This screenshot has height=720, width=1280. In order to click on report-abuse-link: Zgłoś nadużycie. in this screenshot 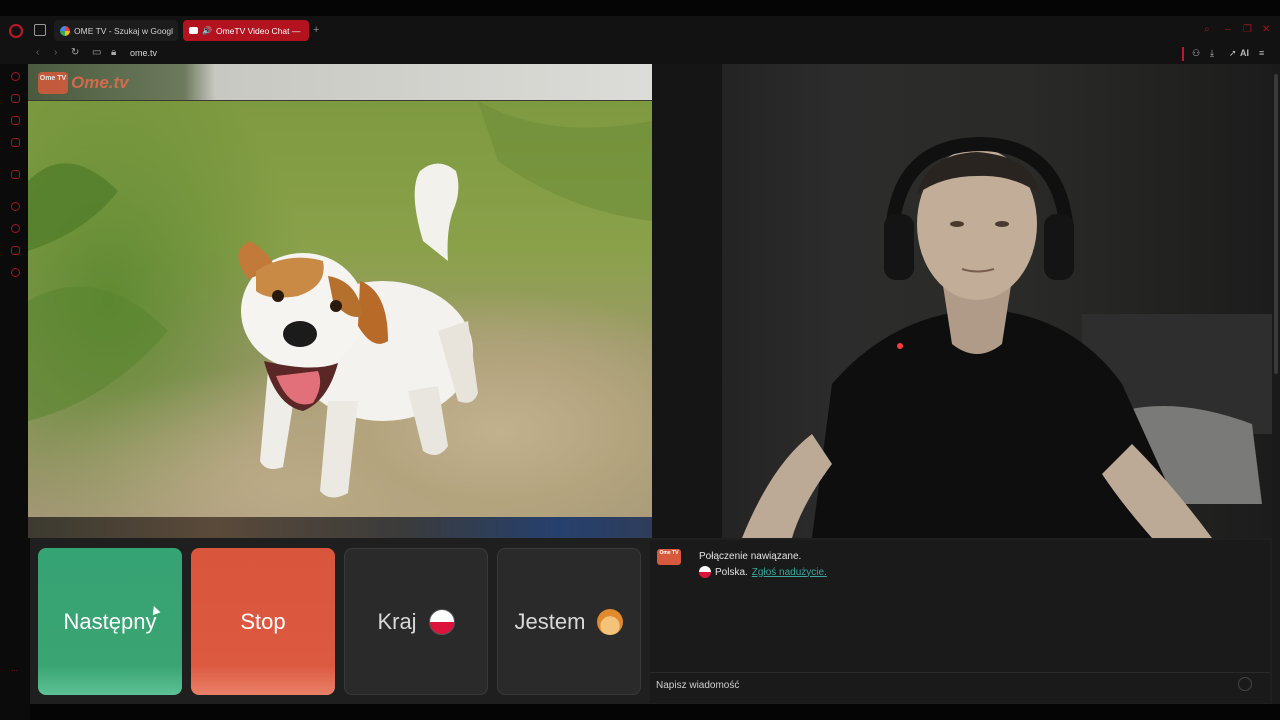, I will do `click(789, 572)`.